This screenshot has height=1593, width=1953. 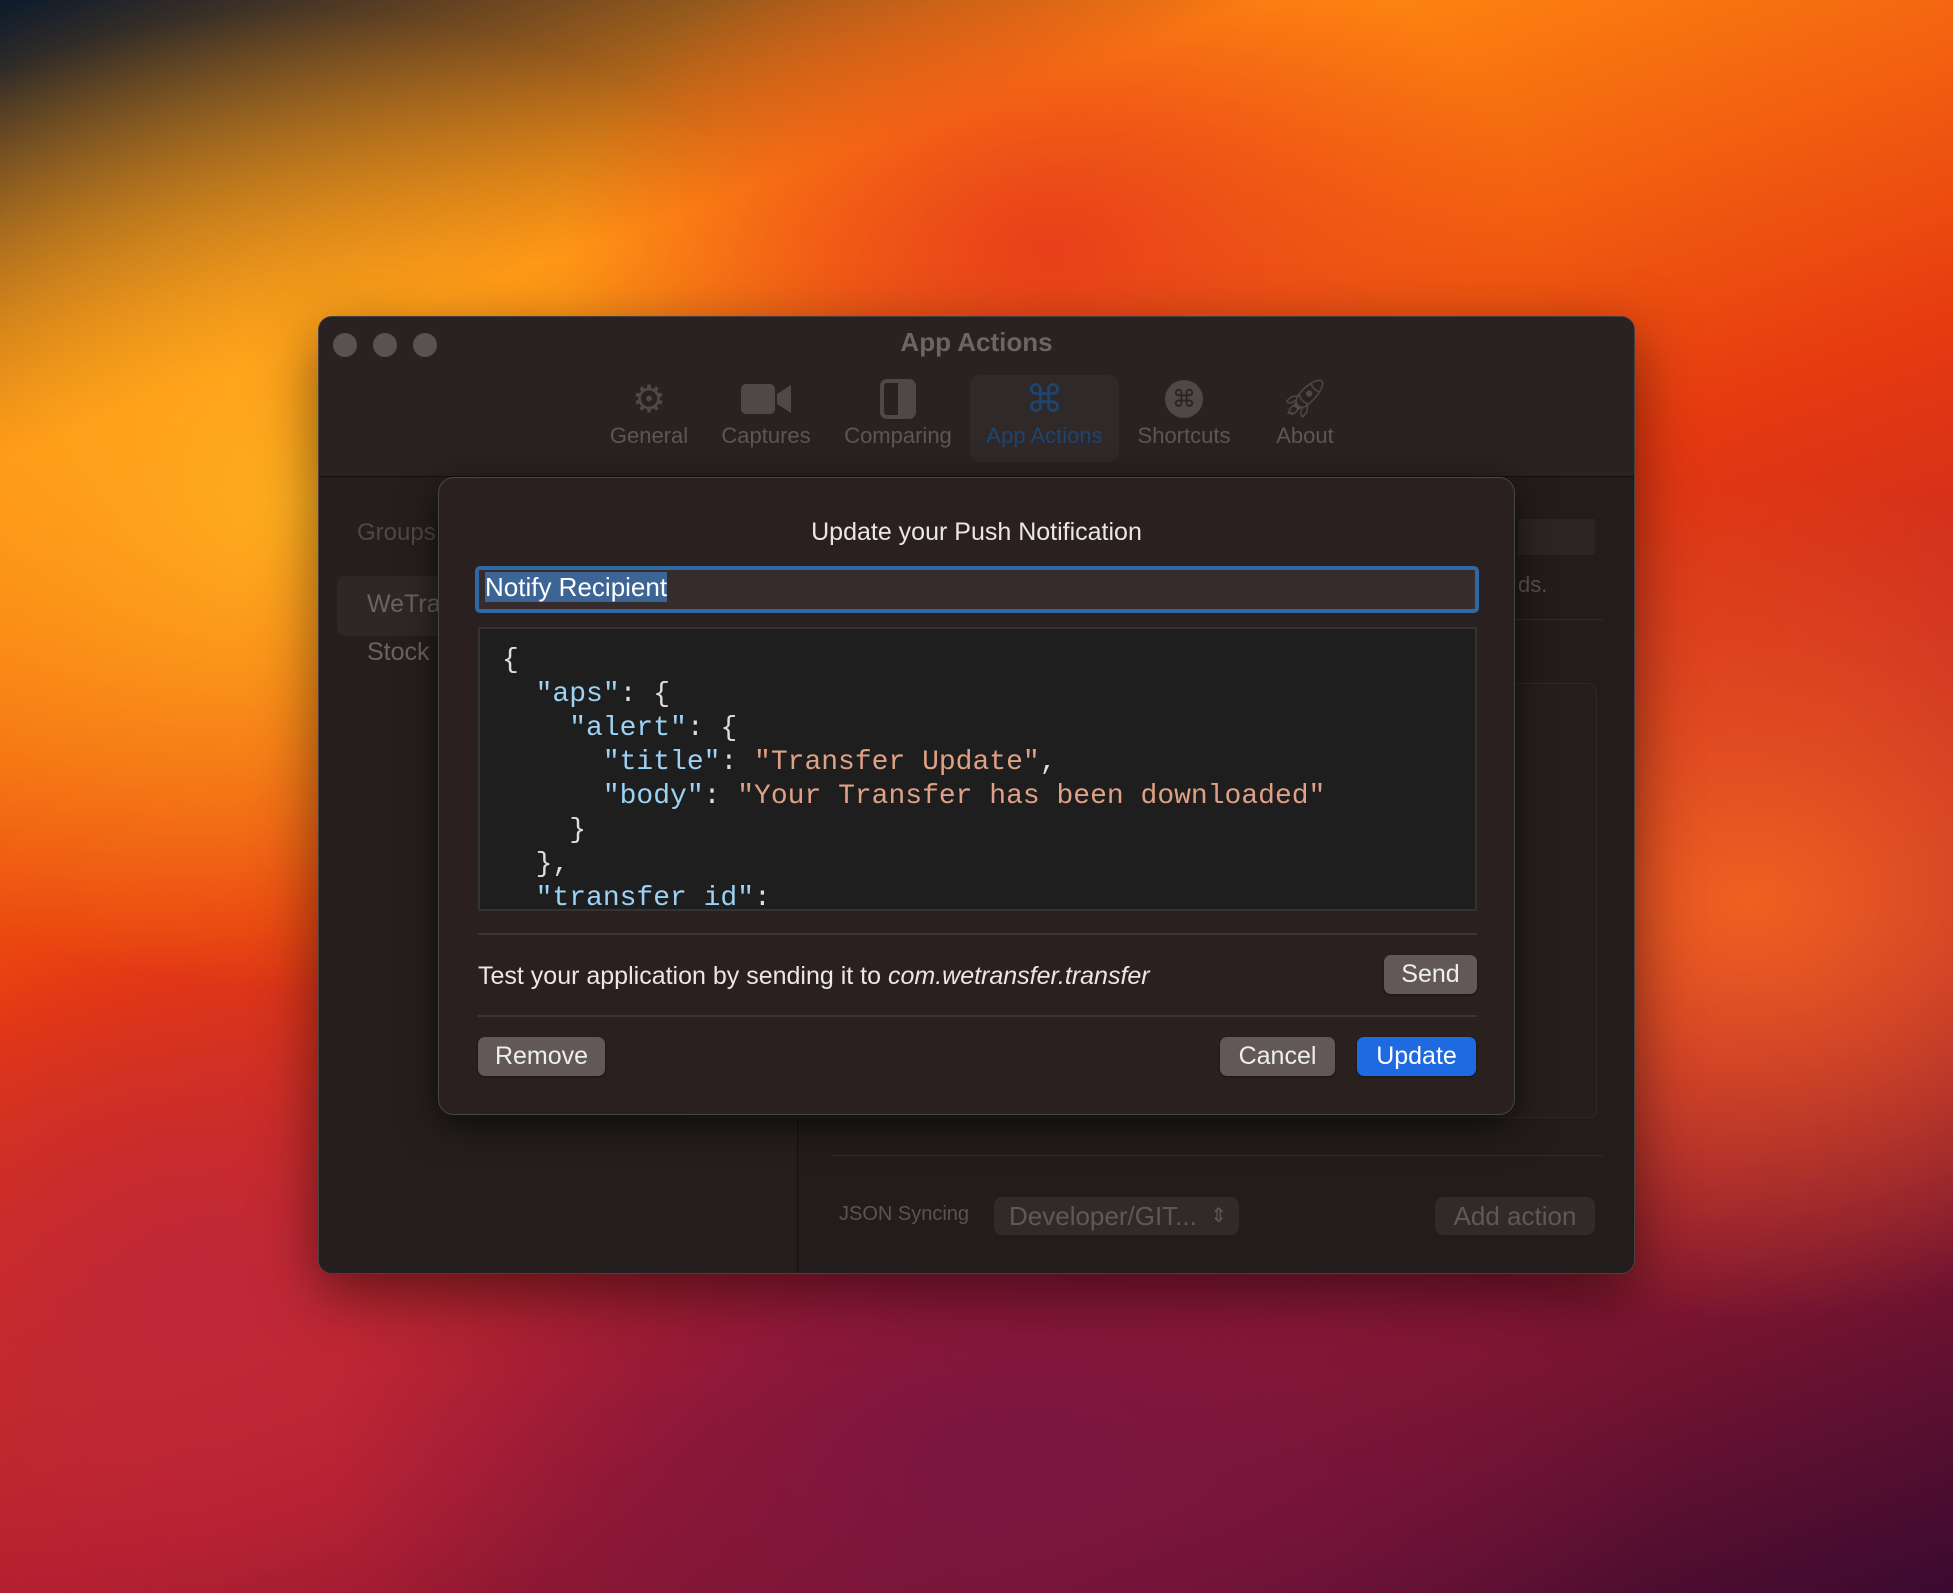 I want to click on chevron-up-down-icon: ⇕, so click(x=1218, y=1216).